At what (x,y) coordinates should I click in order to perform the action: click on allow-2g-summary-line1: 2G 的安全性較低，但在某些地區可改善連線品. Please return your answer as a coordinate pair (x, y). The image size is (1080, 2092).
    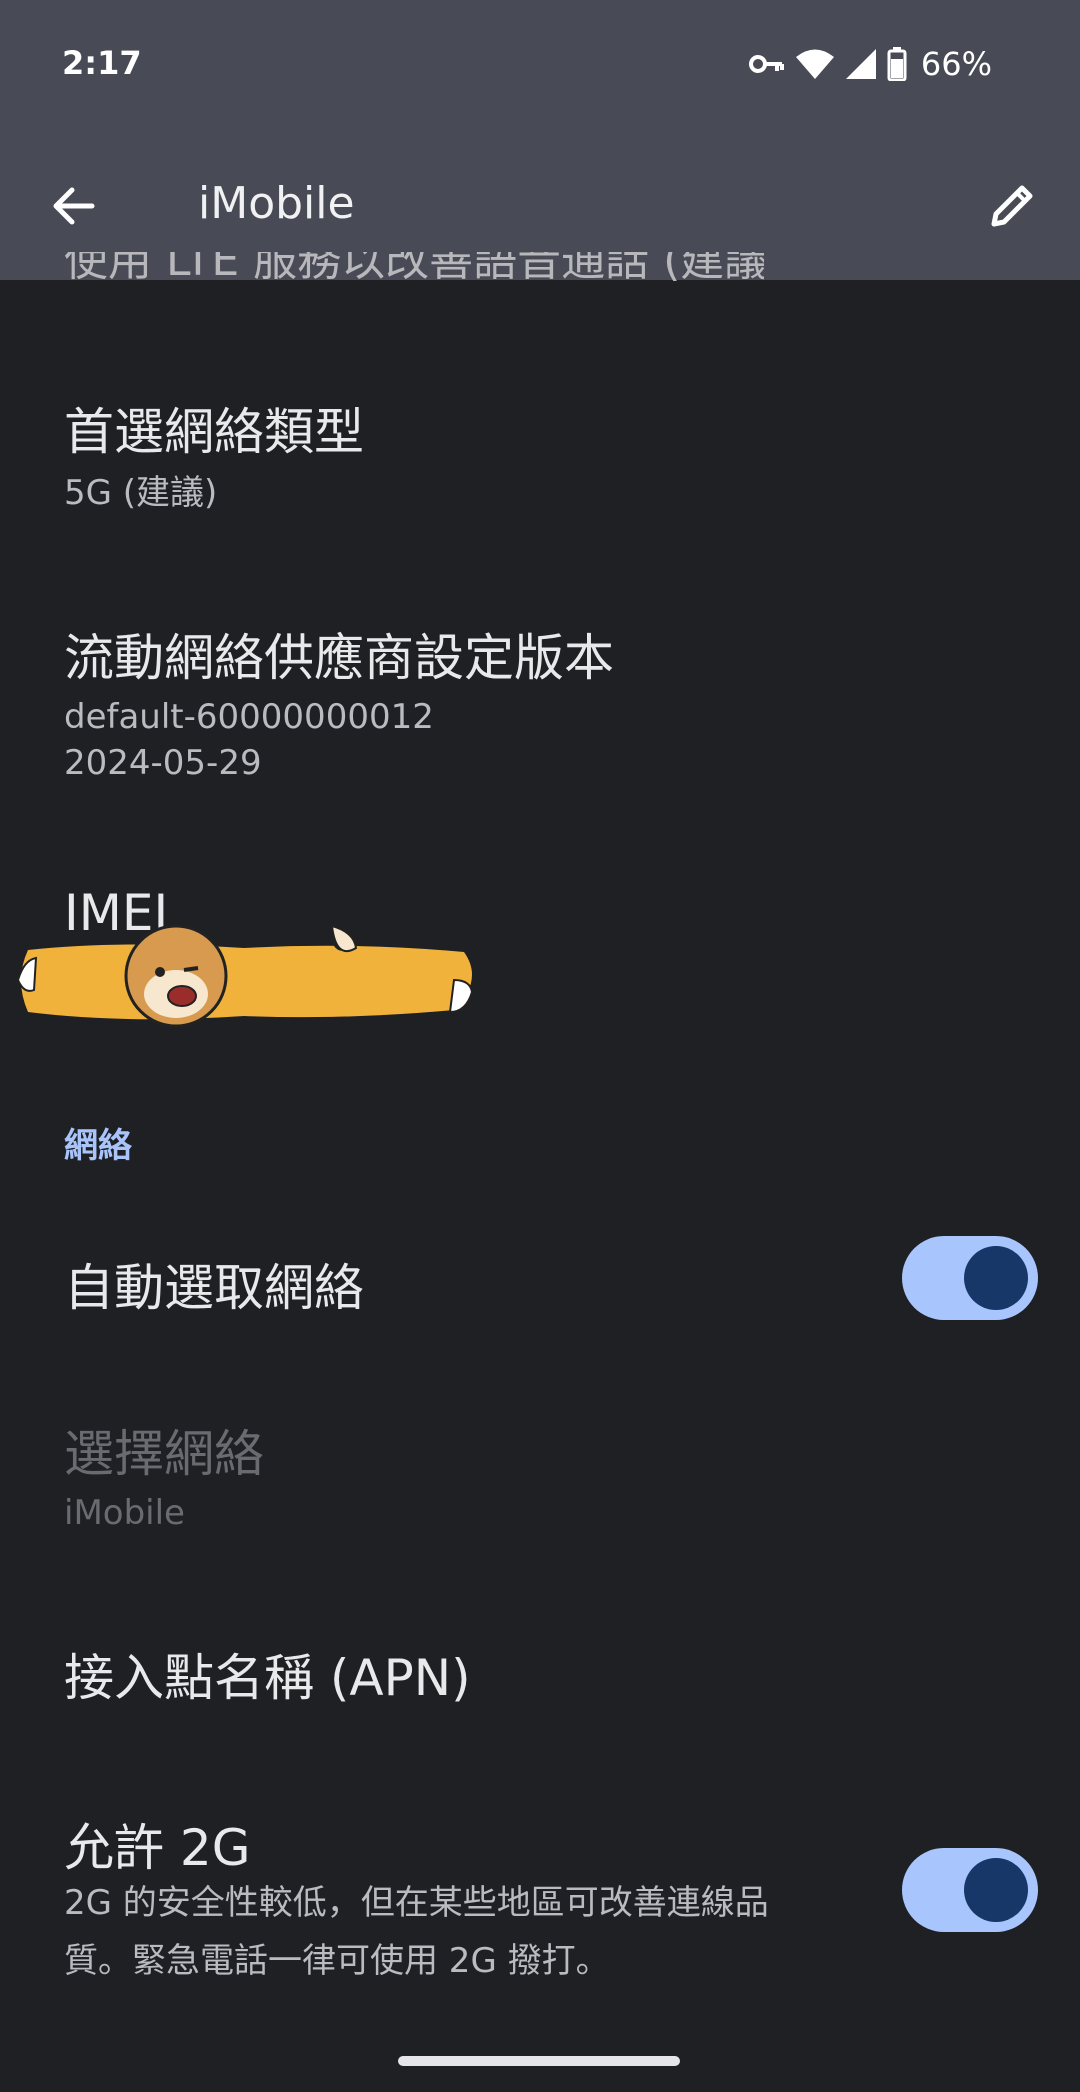
    Looking at the image, I should click on (416, 1903).